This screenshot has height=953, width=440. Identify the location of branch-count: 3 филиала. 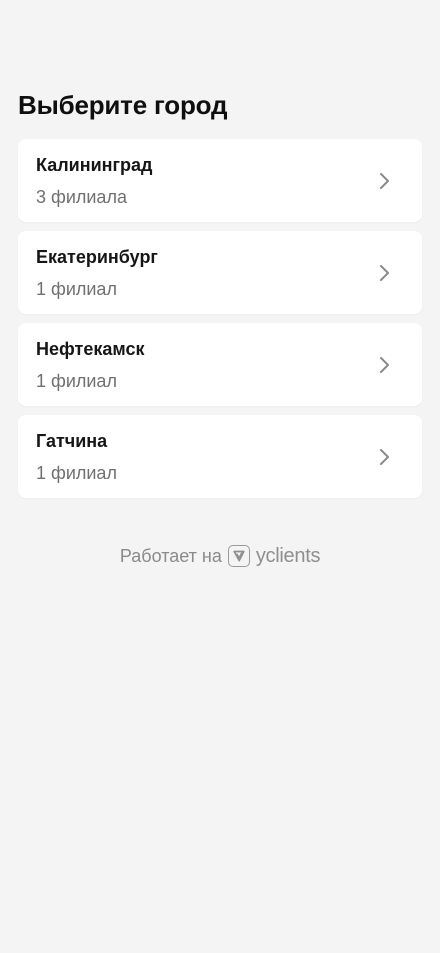
(81, 197).